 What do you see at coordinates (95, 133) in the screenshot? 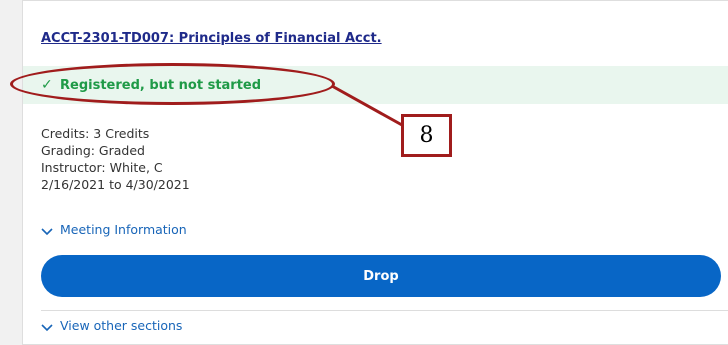
I see `credits-text: Credits: 3 Credits` at bounding box center [95, 133].